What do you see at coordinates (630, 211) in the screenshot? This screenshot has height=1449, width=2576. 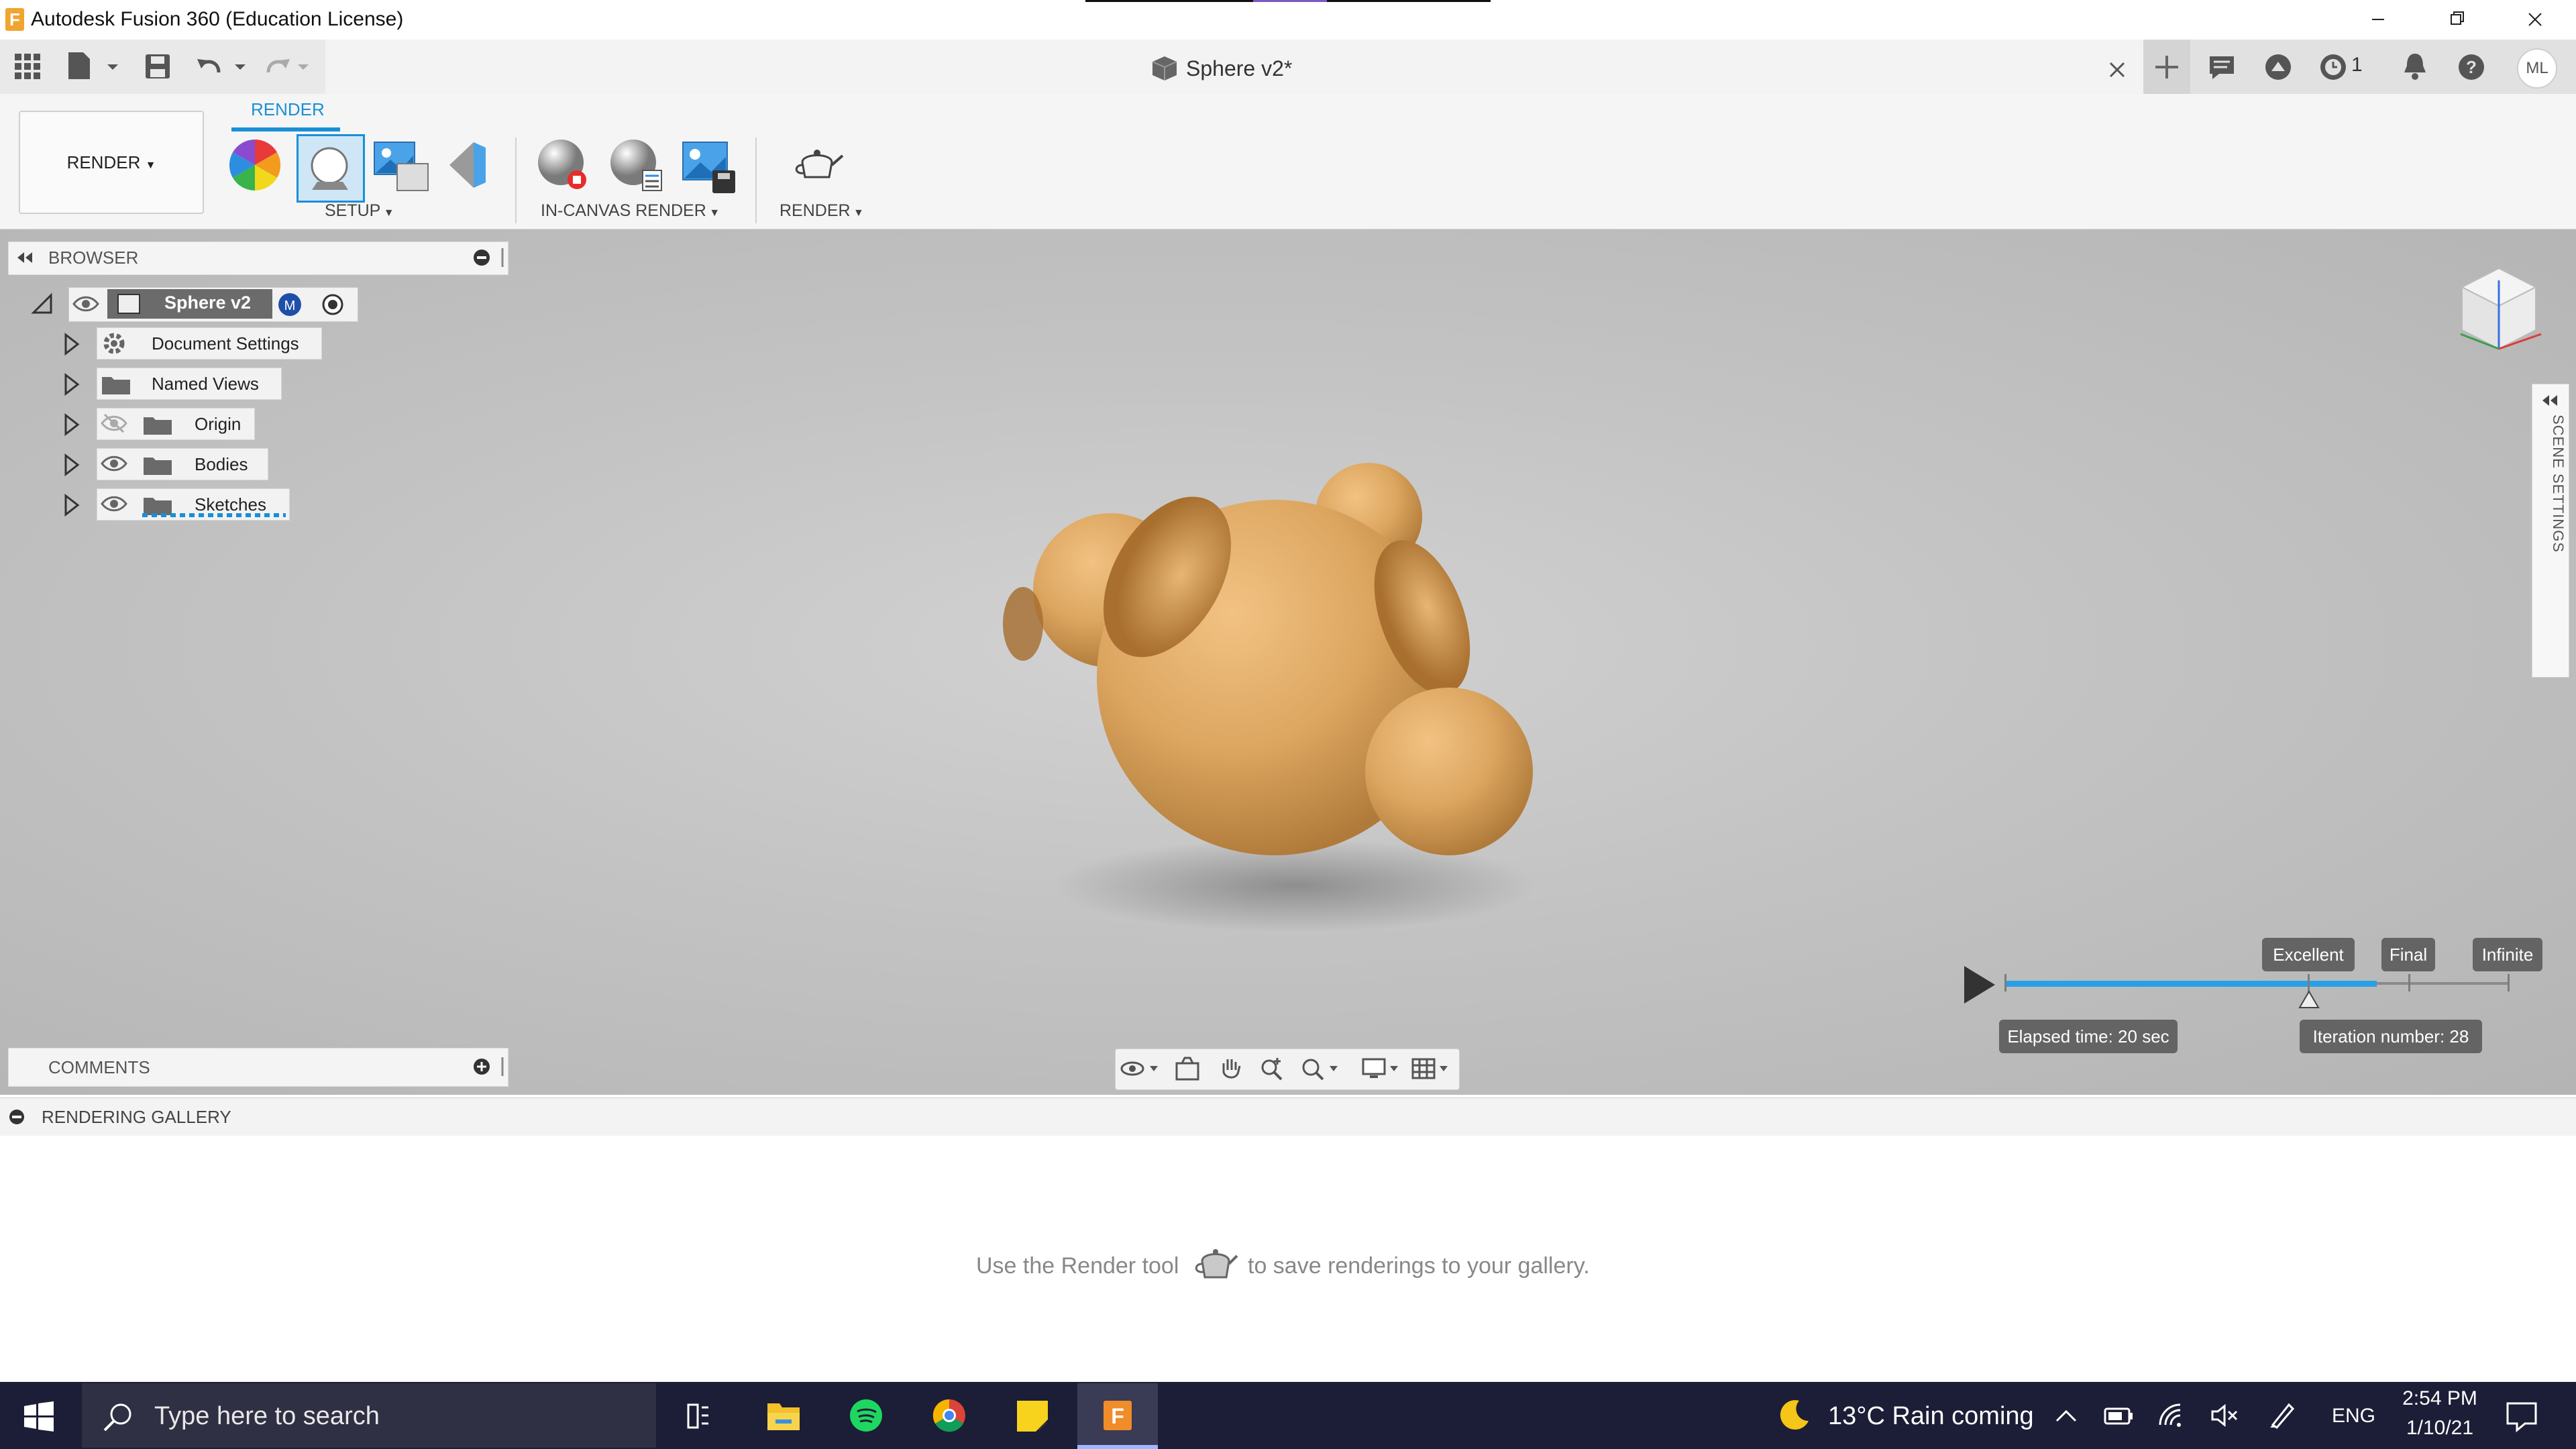 I see `group-label-in-canvas-render: IN-CANVAS RENDER ▼` at bounding box center [630, 211].